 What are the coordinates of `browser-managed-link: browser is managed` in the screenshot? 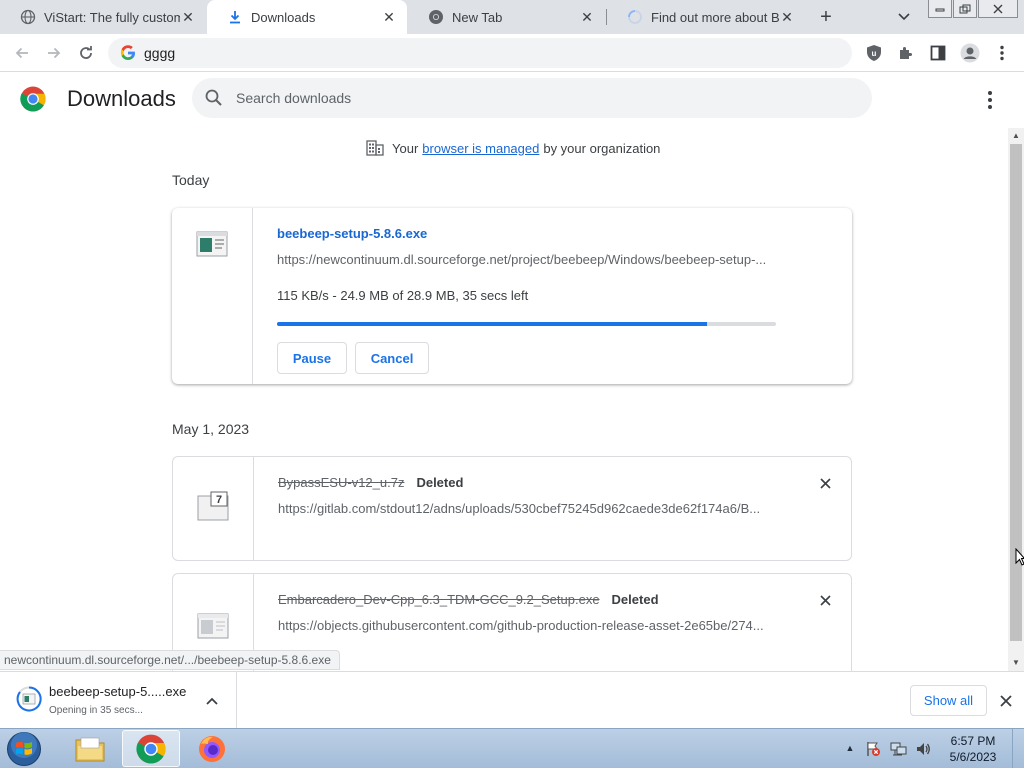 It's located at (480, 148).